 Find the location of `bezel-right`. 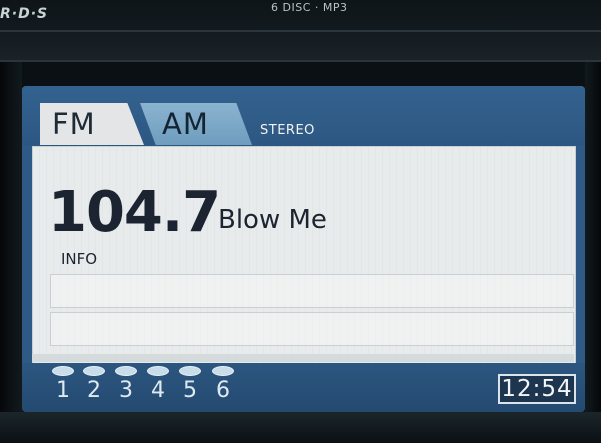

bezel-right is located at coordinates (593, 252).